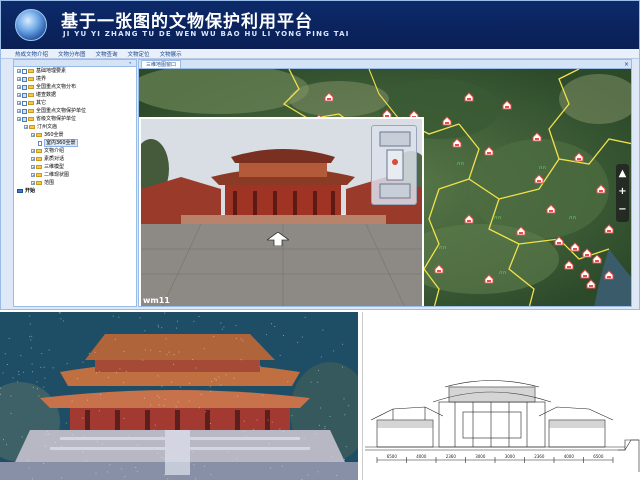 This screenshot has width=640, height=484. Describe the element at coordinates (31, 54) in the screenshot. I see `menu-item-intro: 热成文物介绍` at that location.